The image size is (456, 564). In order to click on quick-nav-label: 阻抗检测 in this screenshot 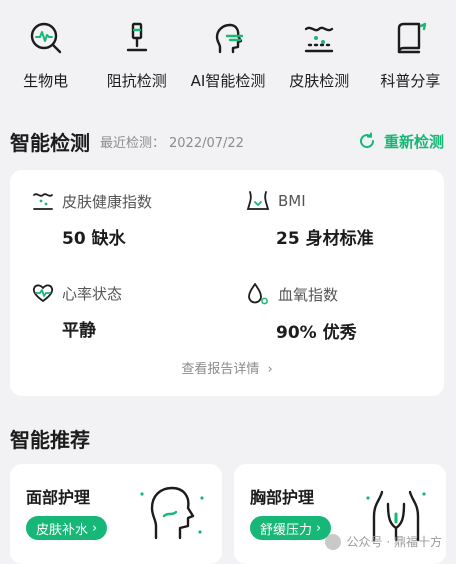, I will do `click(136, 81)`.